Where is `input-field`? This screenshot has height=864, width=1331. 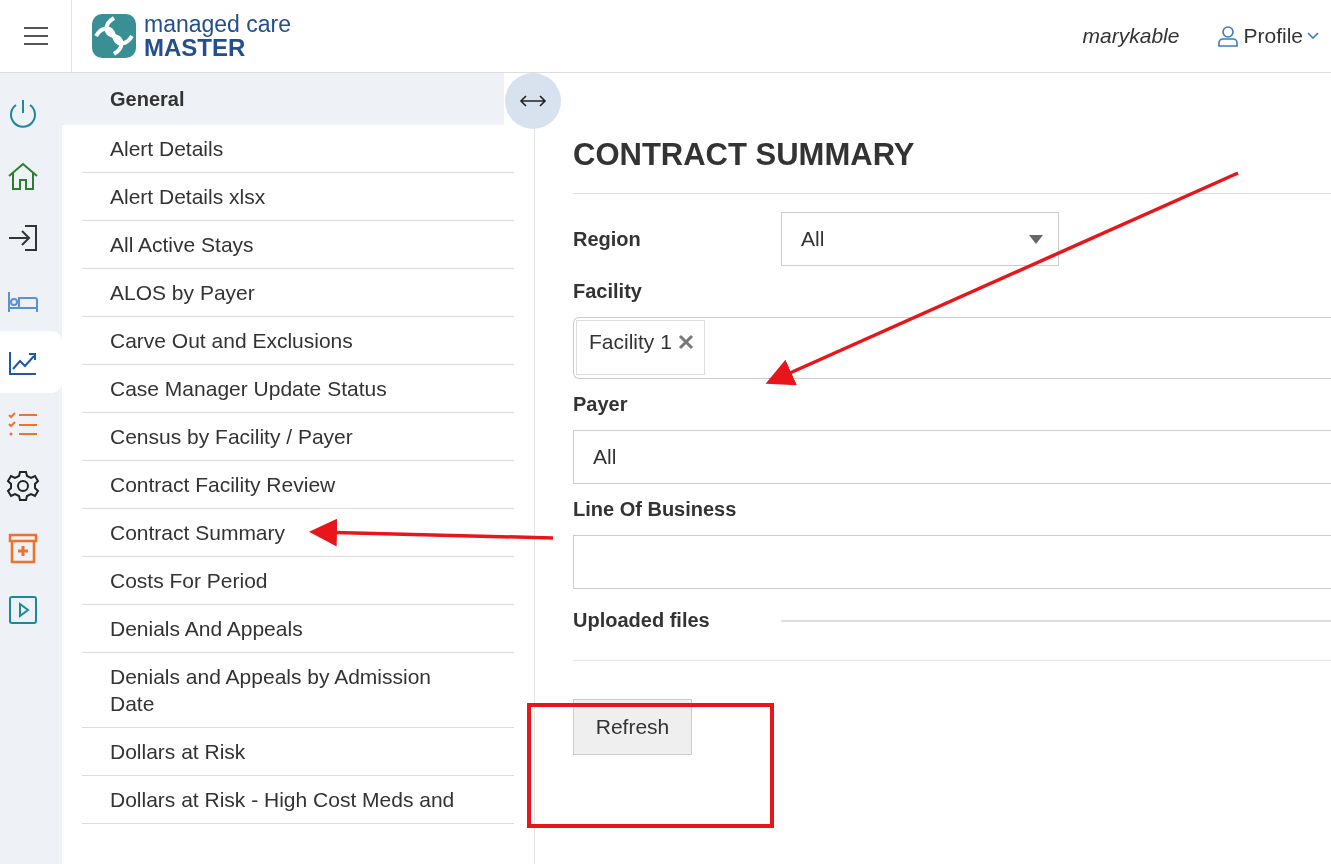
input-field is located at coordinates (952, 562).